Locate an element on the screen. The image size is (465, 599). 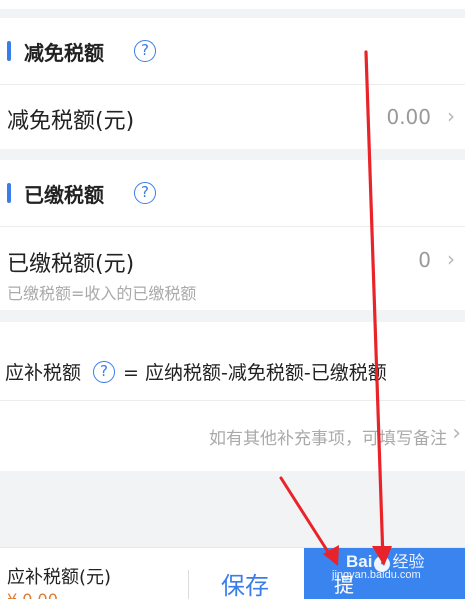
relief-section-header: 减免税额 ? is located at coordinates (232, 51).